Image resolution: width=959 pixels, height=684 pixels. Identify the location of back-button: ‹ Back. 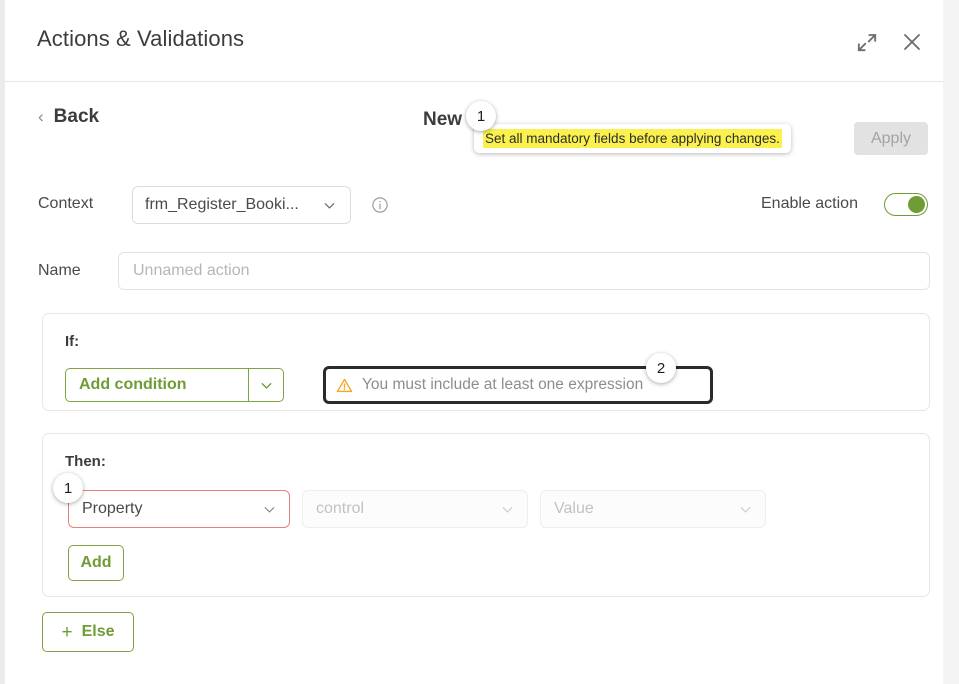
(68, 117).